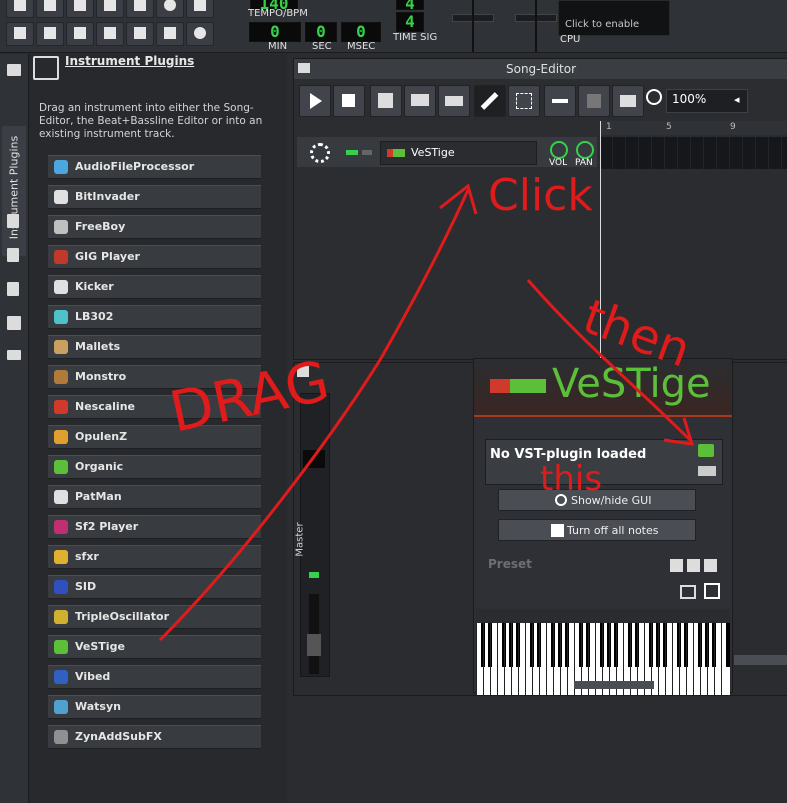 The image size is (787, 803). What do you see at coordinates (679, 431) in the screenshot?
I see `then-arrow-head` at bounding box center [679, 431].